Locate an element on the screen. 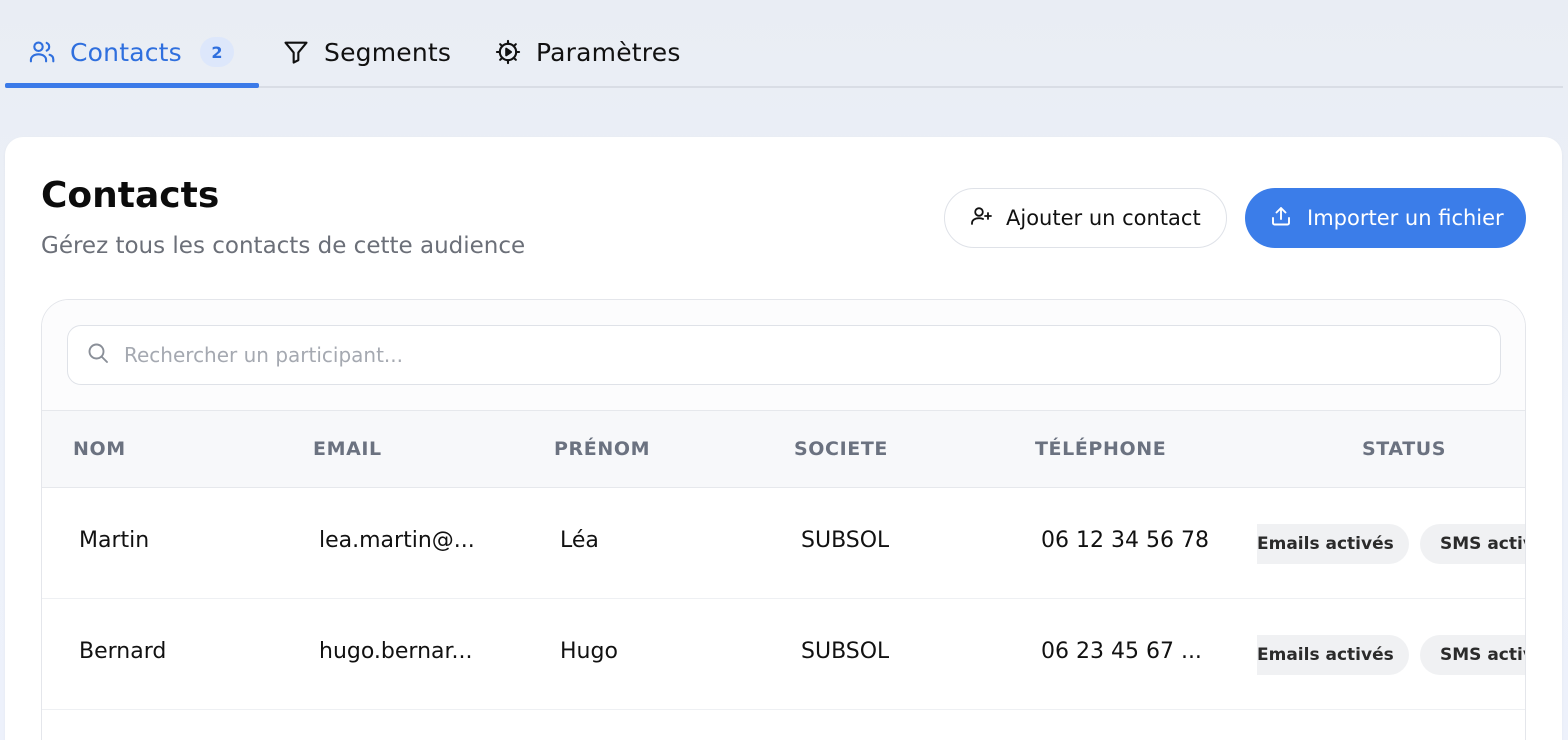 This screenshot has height=740, width=1568. column-header-prenom: PRÉNOM is located at coordinates (602, 449).